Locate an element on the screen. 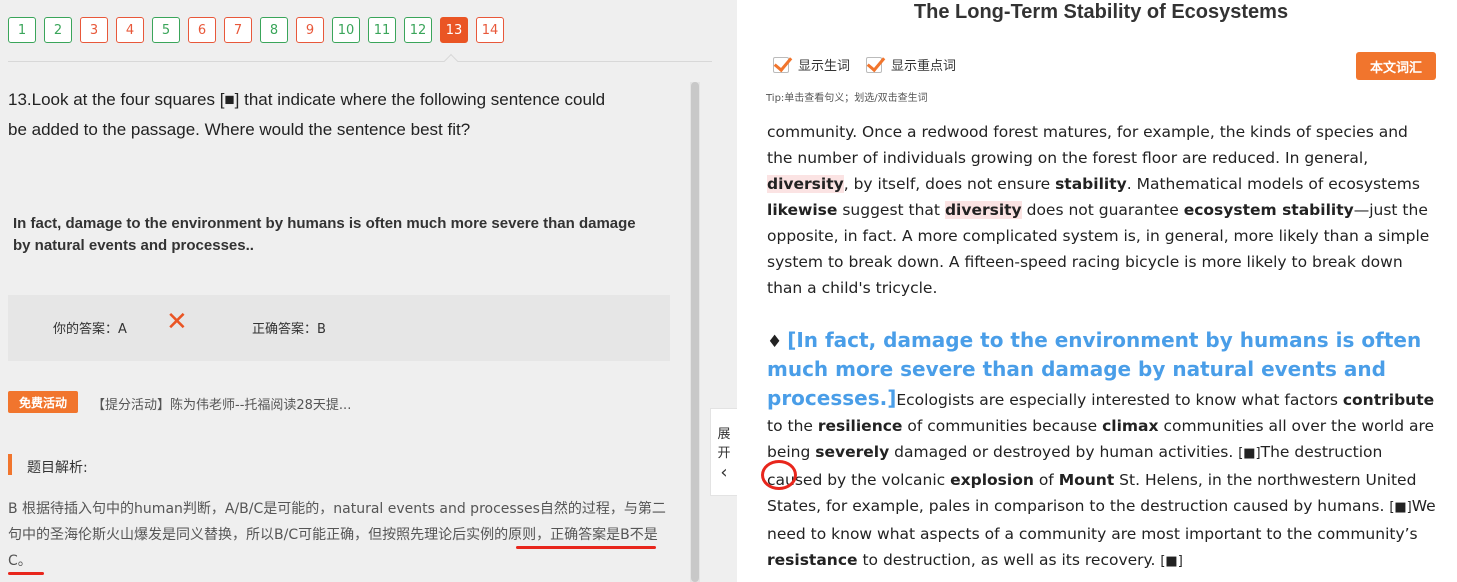 The image size is (1457, 582). vocabulary-button: 本文词汇 is located at coordinates (1396, 66).